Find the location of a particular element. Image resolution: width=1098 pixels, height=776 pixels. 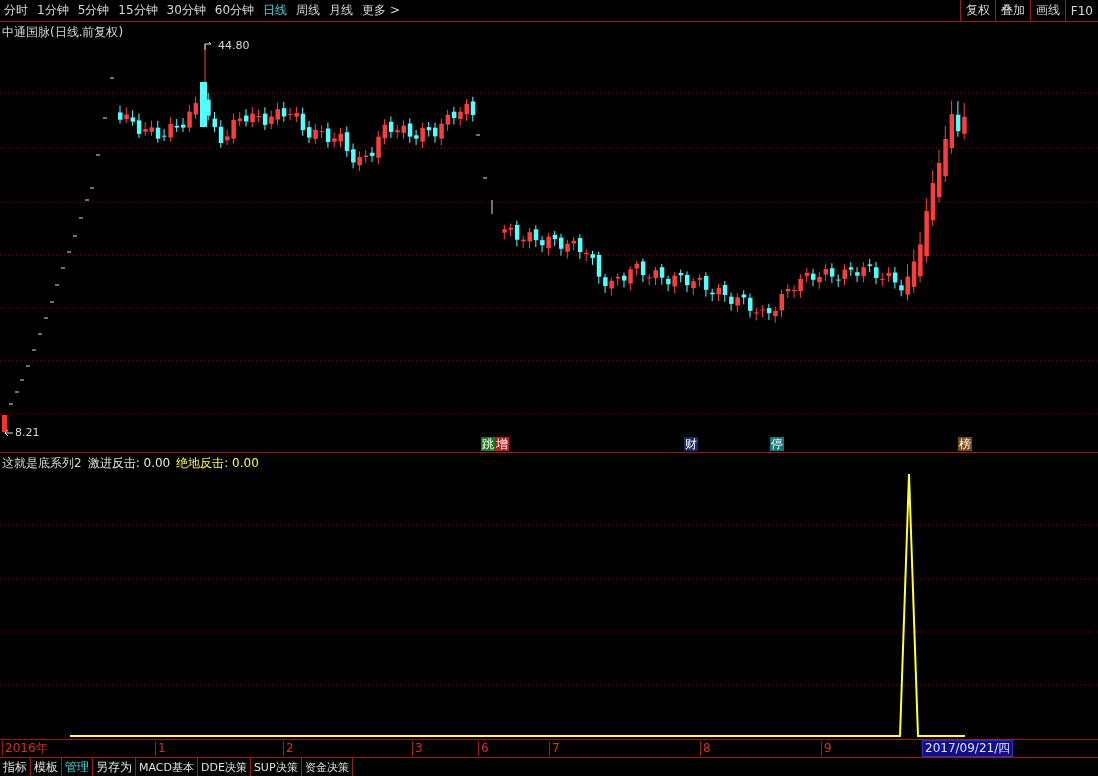

event-tag: 财 is located at coordinates (691, 444).